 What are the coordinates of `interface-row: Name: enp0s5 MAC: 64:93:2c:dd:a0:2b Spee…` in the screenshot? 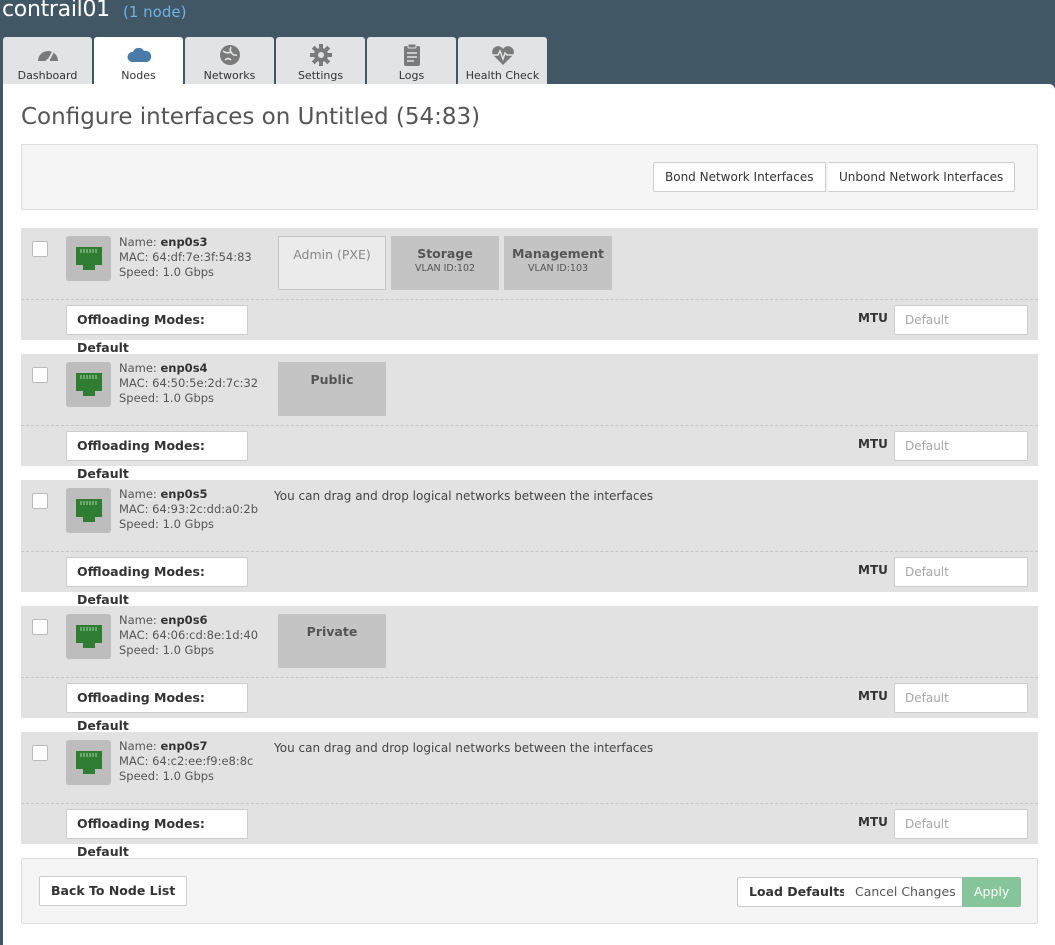 It's located at (529, 543).